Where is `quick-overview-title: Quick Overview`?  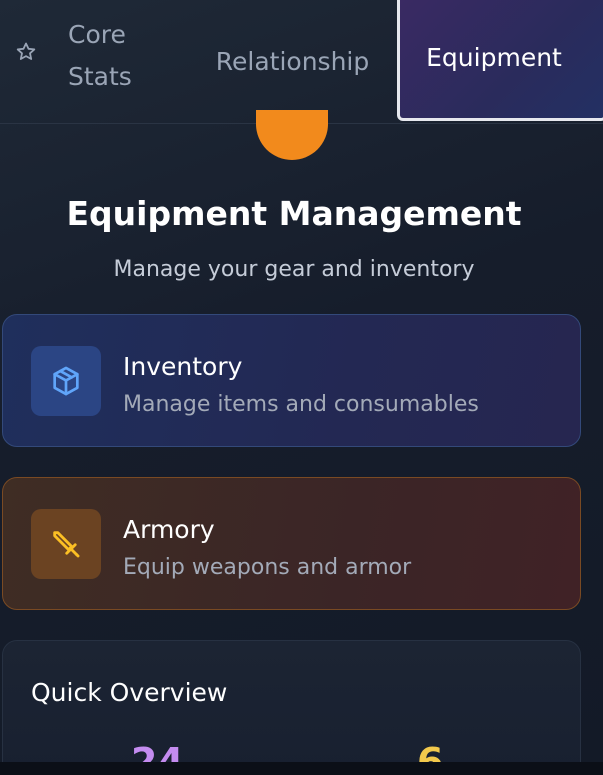
quick-overview-title: Quick Overview is located at coordinates (129, 692).